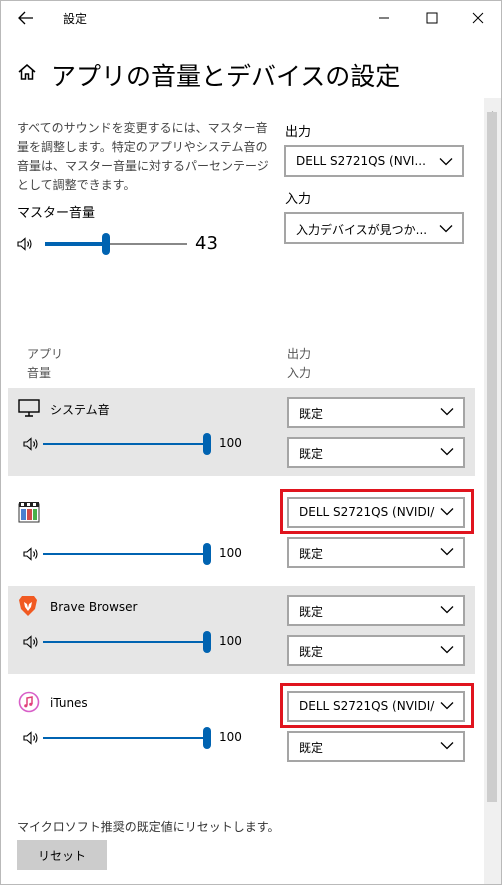 This screenshot has height=885, width=502. What do you see at coordinates (298, 132) in the screenshot?
I see `output-label: 出力` at bounding box center [298, 132].